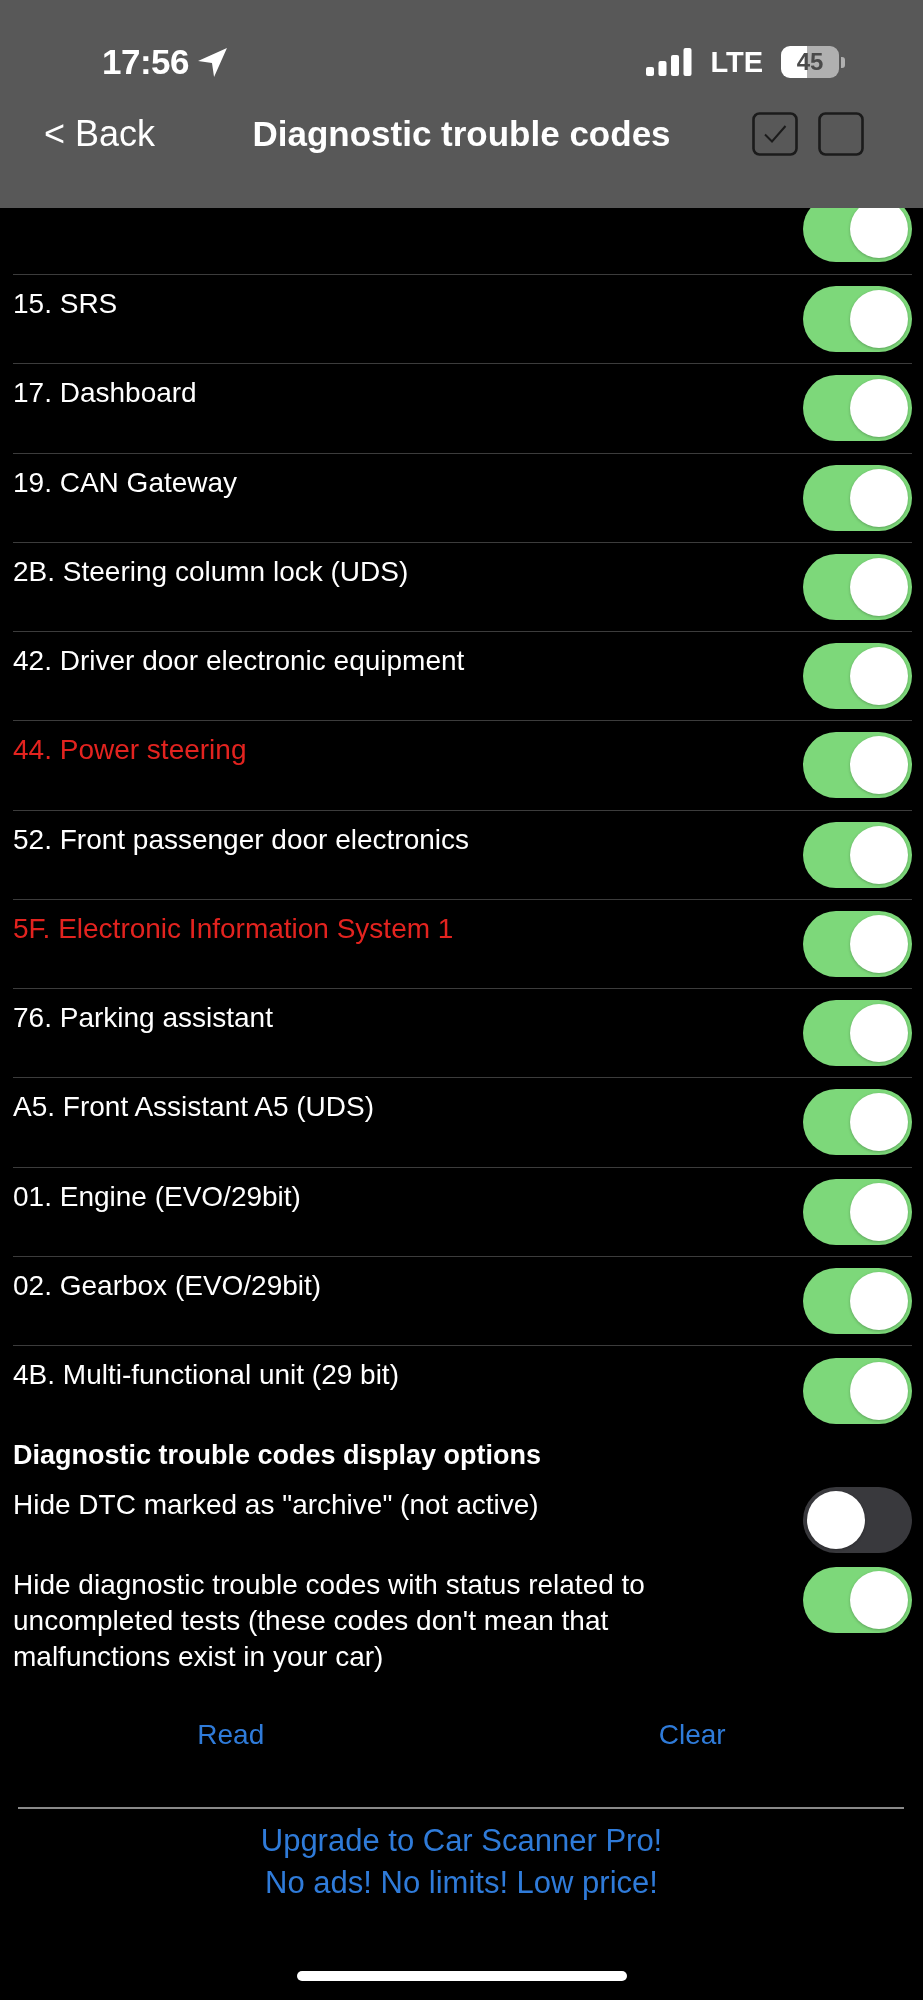 Image resolution: width=923 pixels, height=2000 pixels. Describe the element at coordinates (100, 134) in the screenshot. I see `back-button: < Back` at that location.